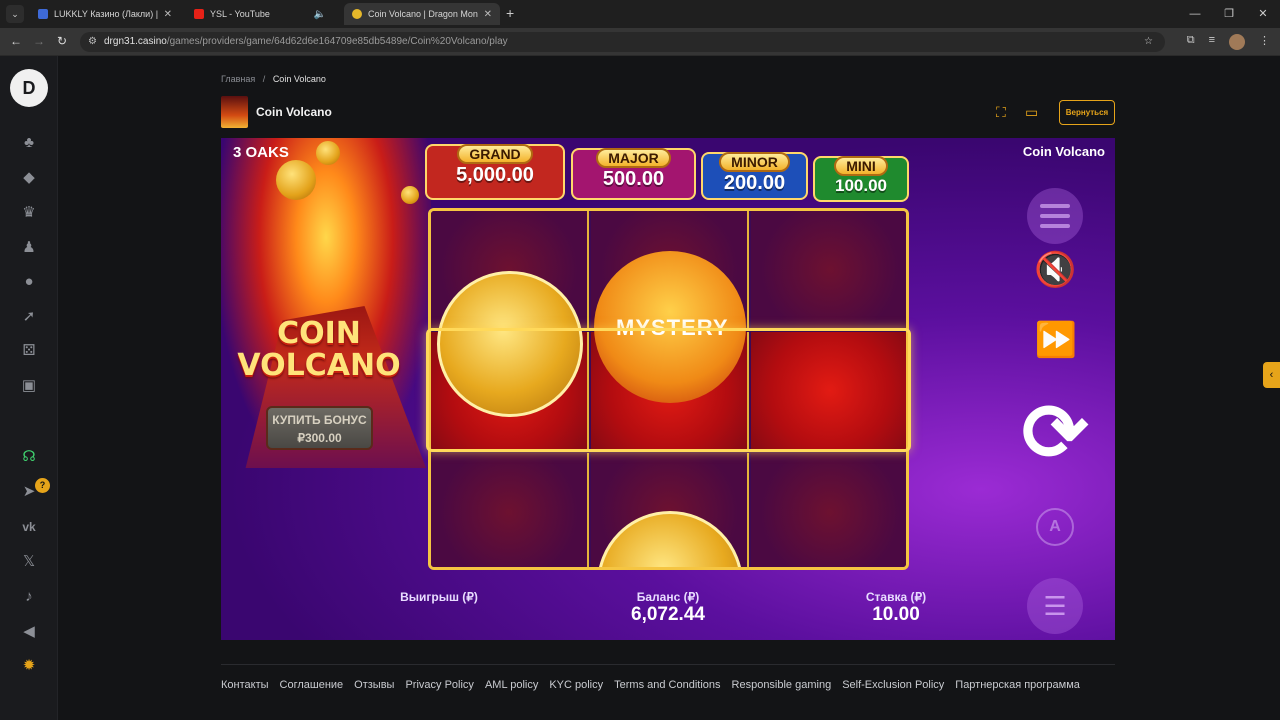  Describe the element at coordinates (299, 79) in the screenshot. I see `breadcrumb-current: Coin Volcano` at that location.